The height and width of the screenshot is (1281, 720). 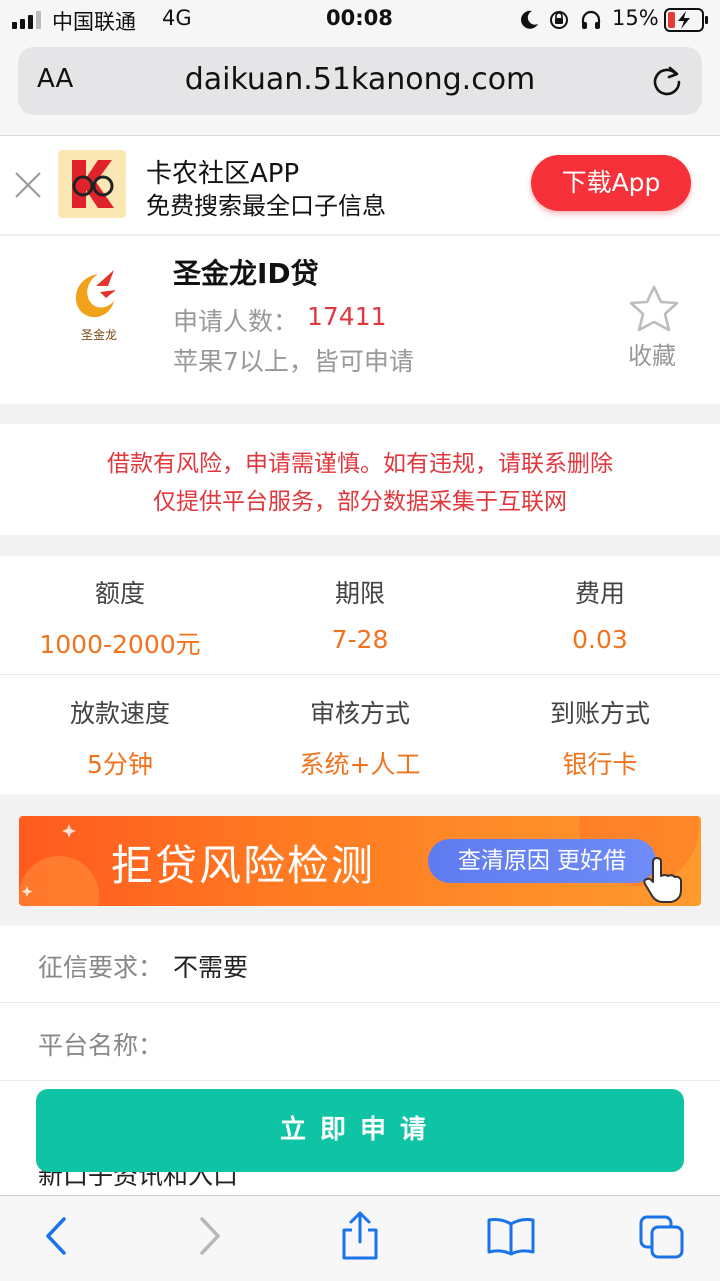 I want to click on bookmarks-icon, so click(x=511, y=1236).